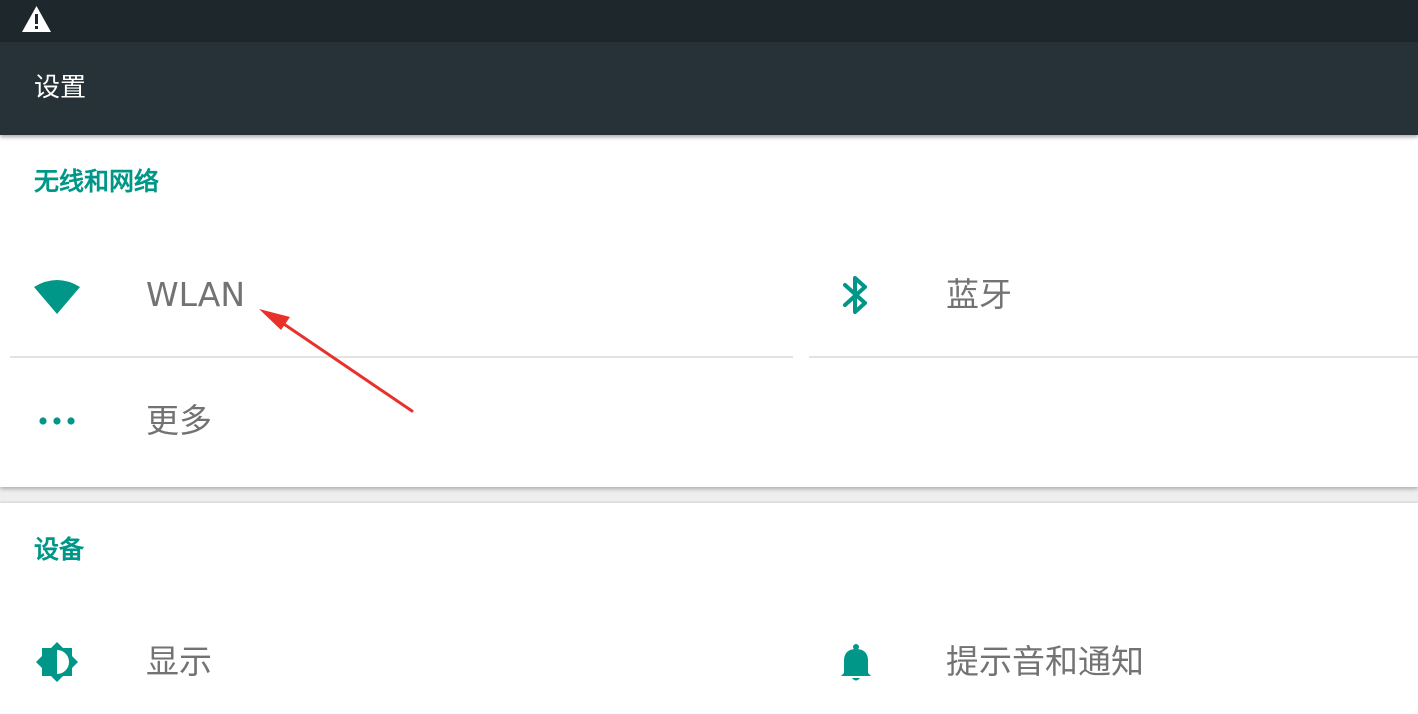 This screenshot has height=714, width=1418. What do you see at coordinates (396, 295) in the screenshot?
I see `settings-item-wlan: WLAN` at bounding box center [396, 295].